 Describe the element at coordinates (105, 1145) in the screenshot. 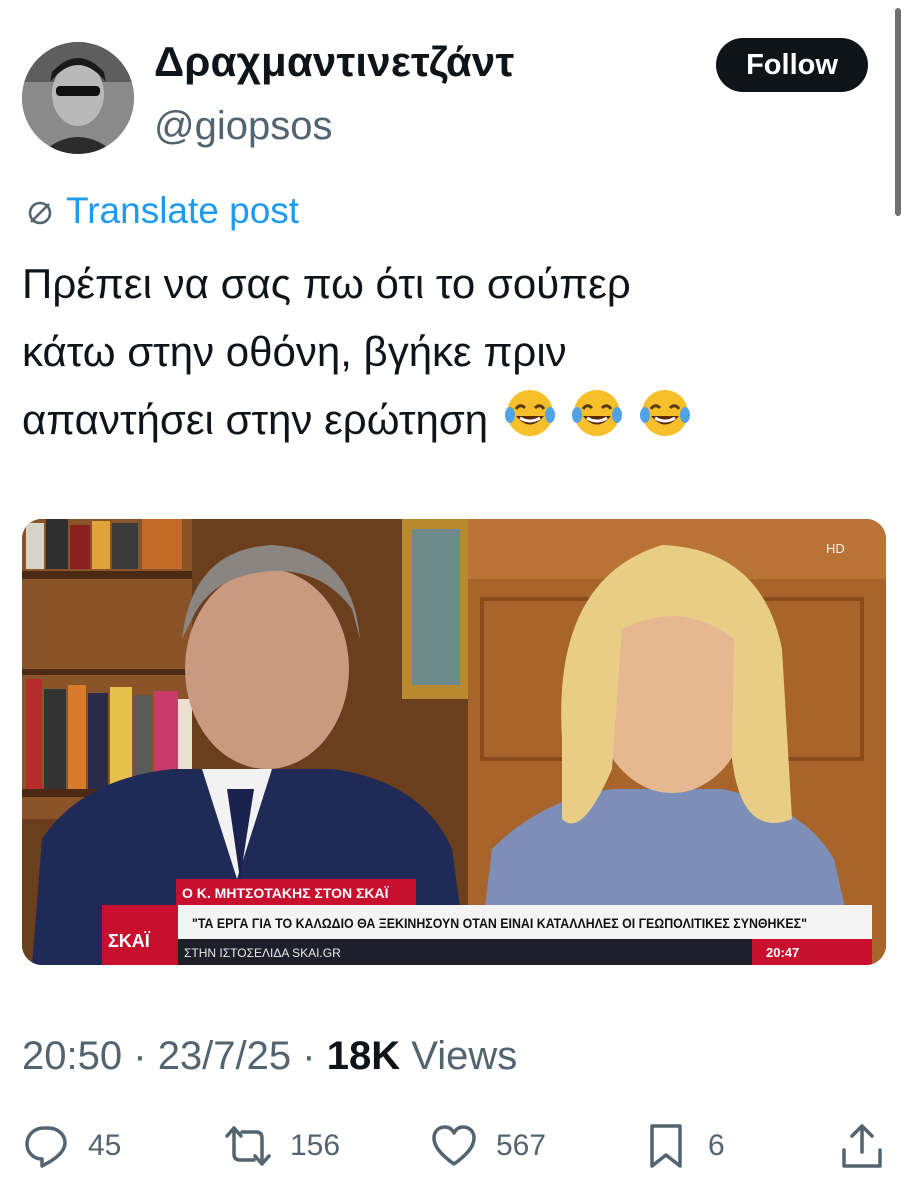

I see `reply-count: 45` at that location.